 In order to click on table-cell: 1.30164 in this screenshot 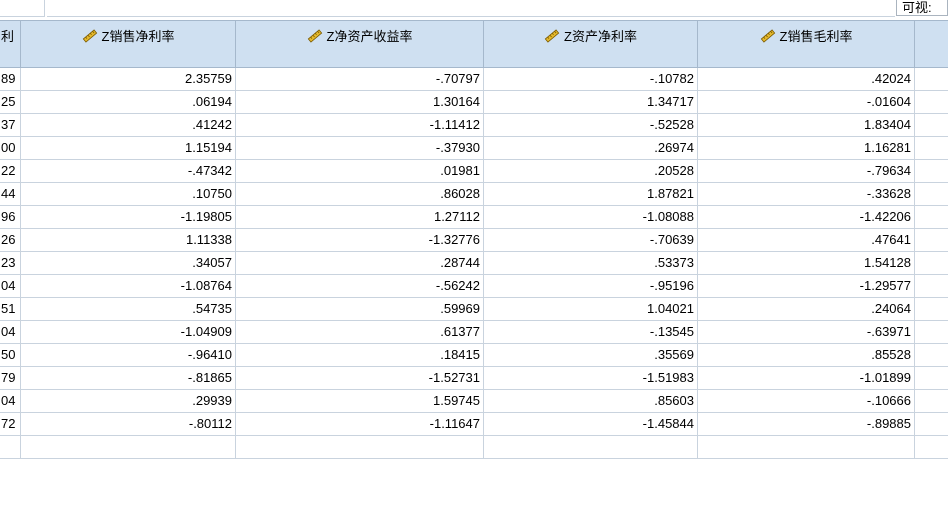, I will do `click(360, 102)`.